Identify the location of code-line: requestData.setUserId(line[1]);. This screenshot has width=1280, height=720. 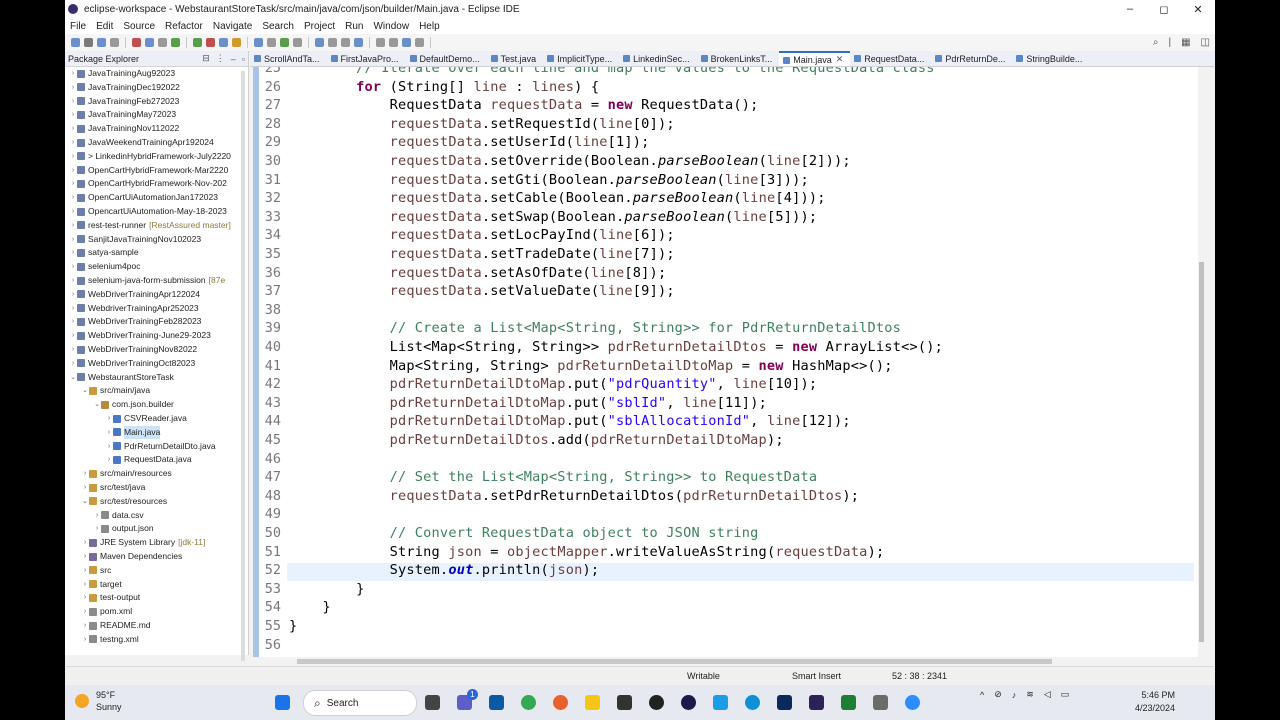
(469, 142).